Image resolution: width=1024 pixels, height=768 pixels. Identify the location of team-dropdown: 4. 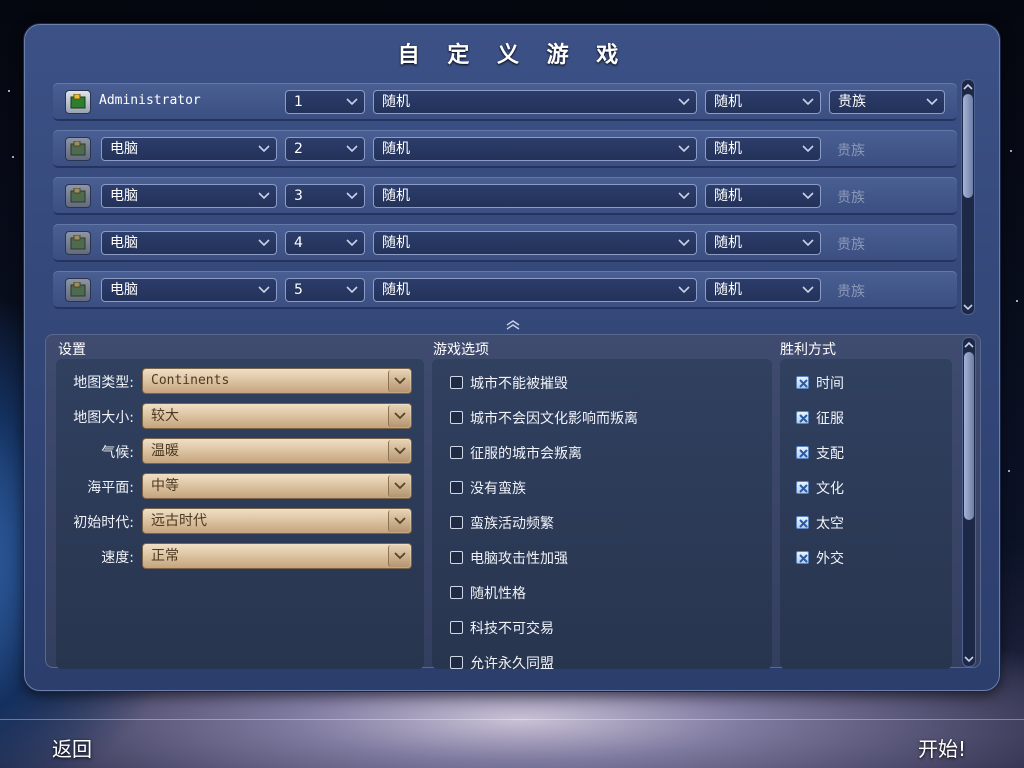
(325, 243).